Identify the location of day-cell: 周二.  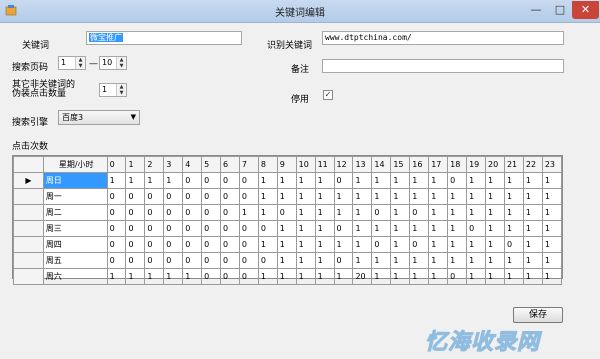
(75, 212).